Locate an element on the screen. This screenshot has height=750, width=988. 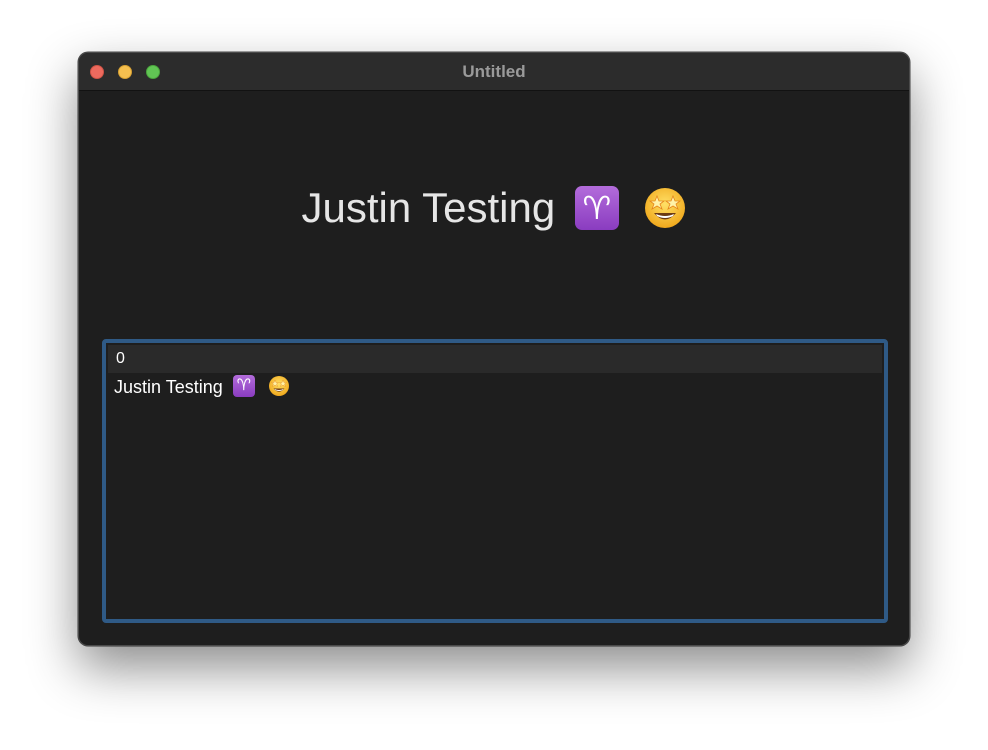
title-bar: Untitled is located at coordinates (494, 72).